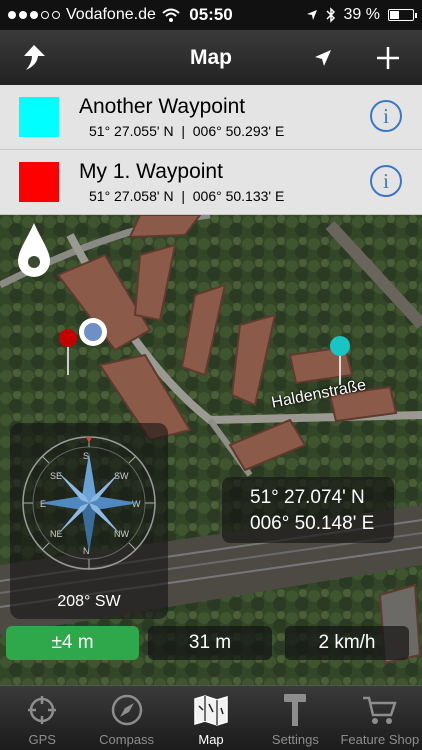 This screenshot has width=422, height=750. Describe the element at coordinates (43, 504) in the screenshot. I see `svg-text: E` at that location.